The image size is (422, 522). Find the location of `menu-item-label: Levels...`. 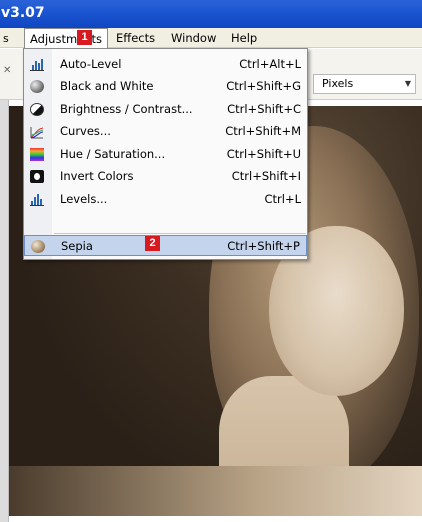

menu-item-label: Levels... is located at coordinates (84, 199).